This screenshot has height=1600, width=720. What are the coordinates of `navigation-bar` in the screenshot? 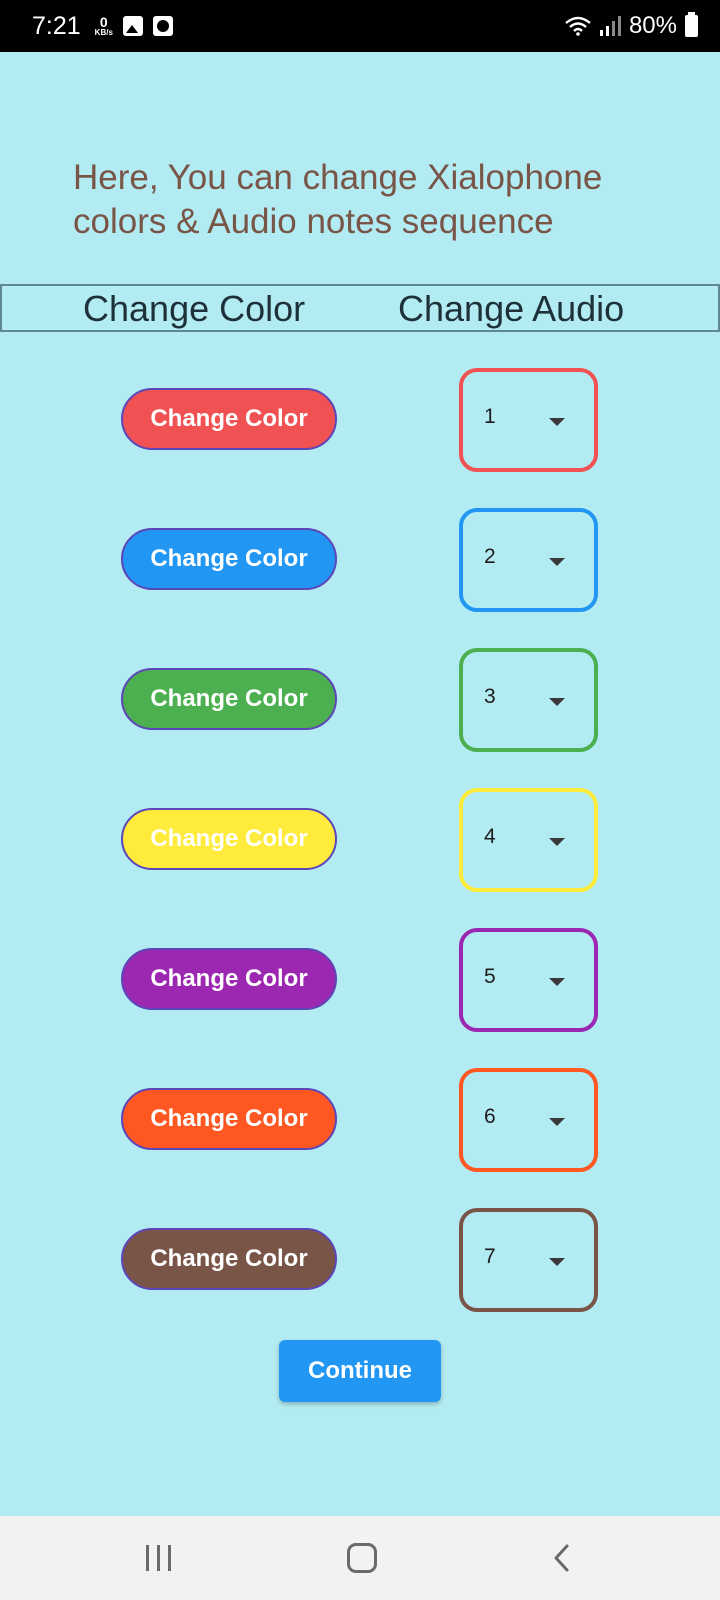 It's located at (360, 1558).